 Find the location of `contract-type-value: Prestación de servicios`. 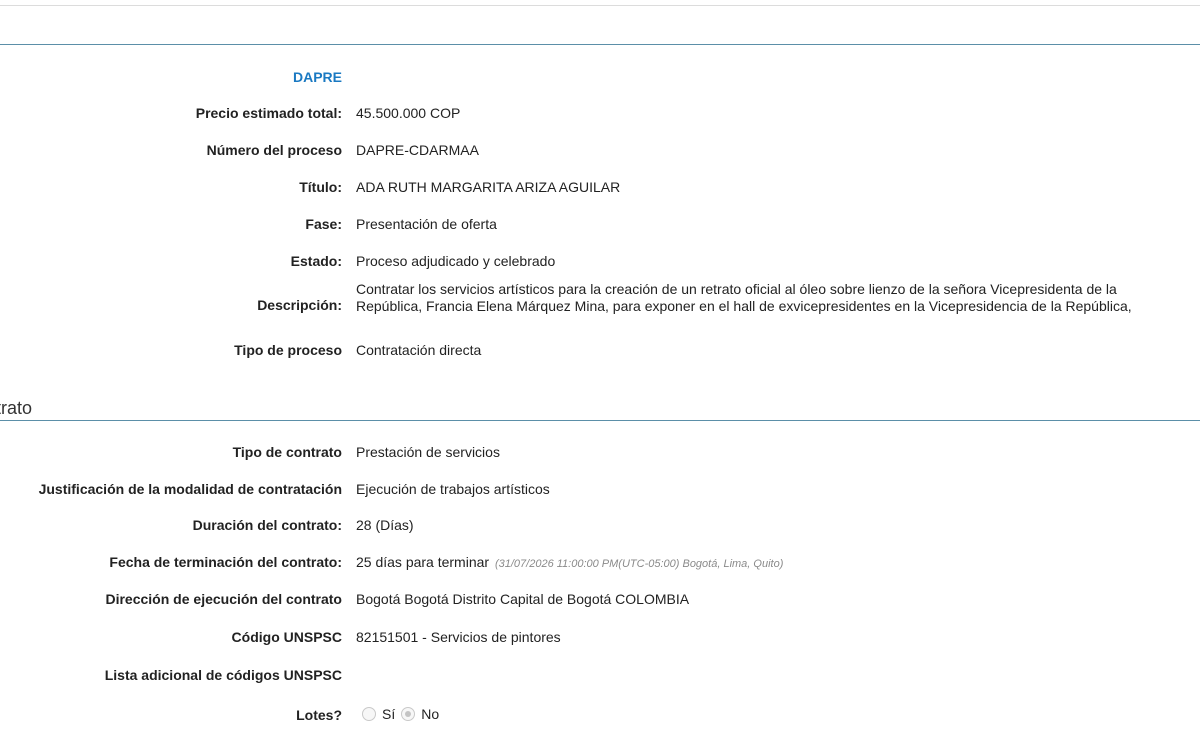

contract-type-value: Prestación de servicios is located at coordinates (428, 452).